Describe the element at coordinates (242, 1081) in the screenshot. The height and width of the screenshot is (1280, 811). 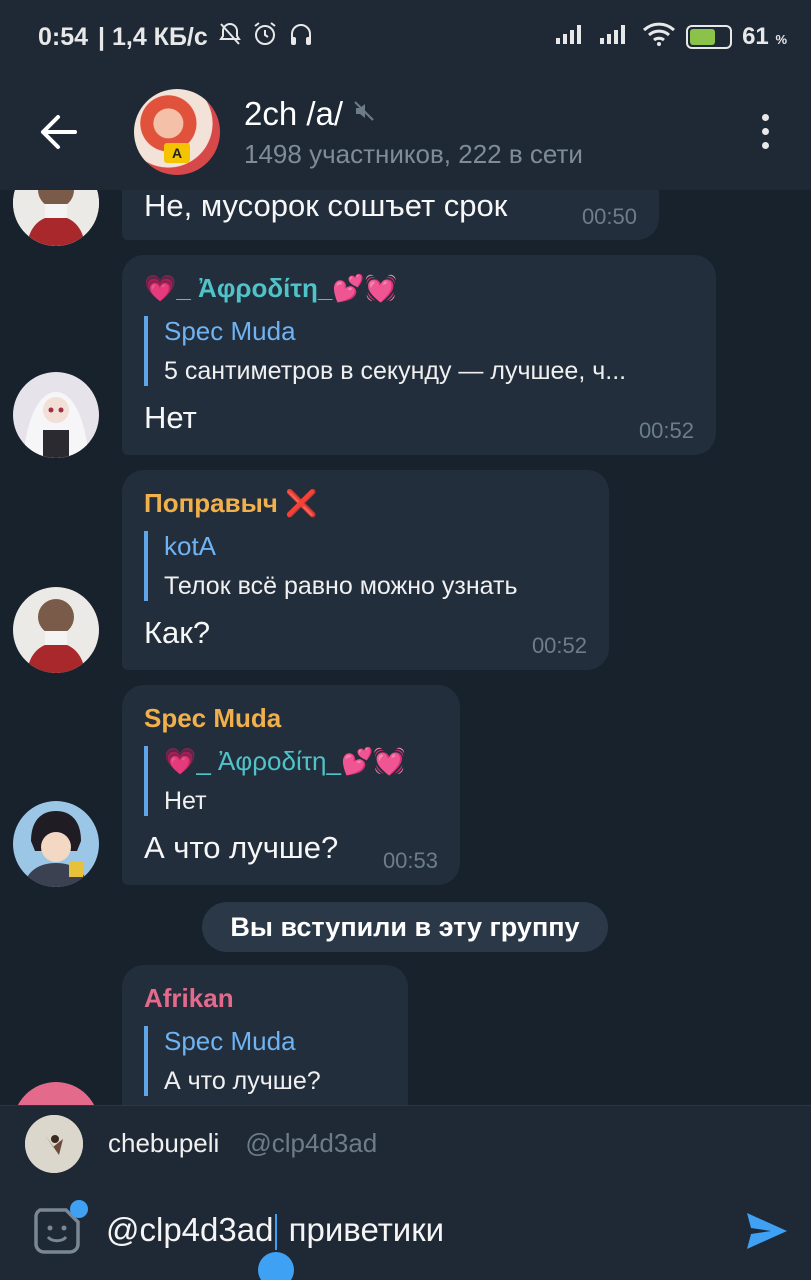
I see `reply-text: А что лучше?` at that location.